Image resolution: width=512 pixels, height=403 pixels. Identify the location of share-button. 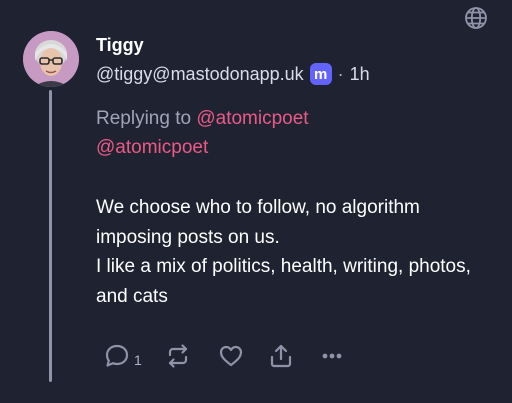
(281, 358).